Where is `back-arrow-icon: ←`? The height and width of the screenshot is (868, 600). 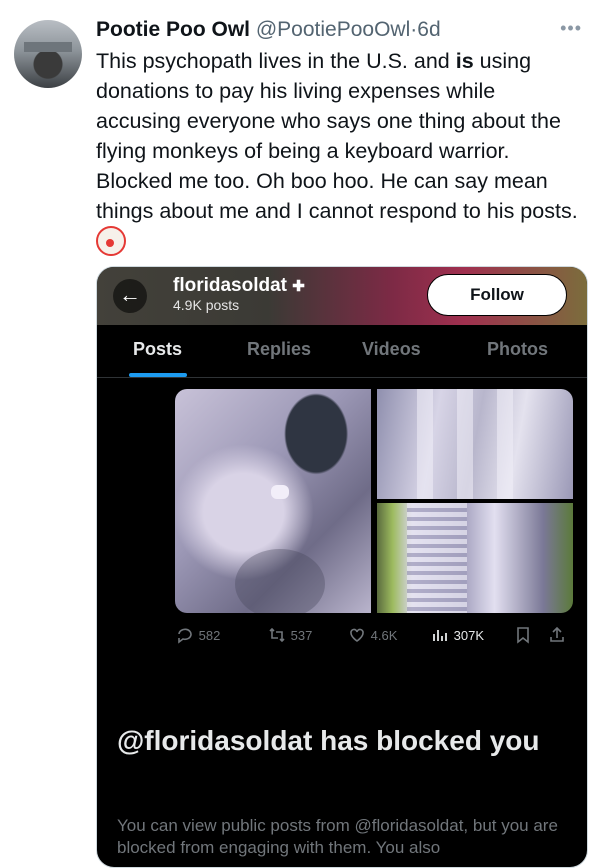 back-arrow-icon: ← is located at coordinates (130, 296).